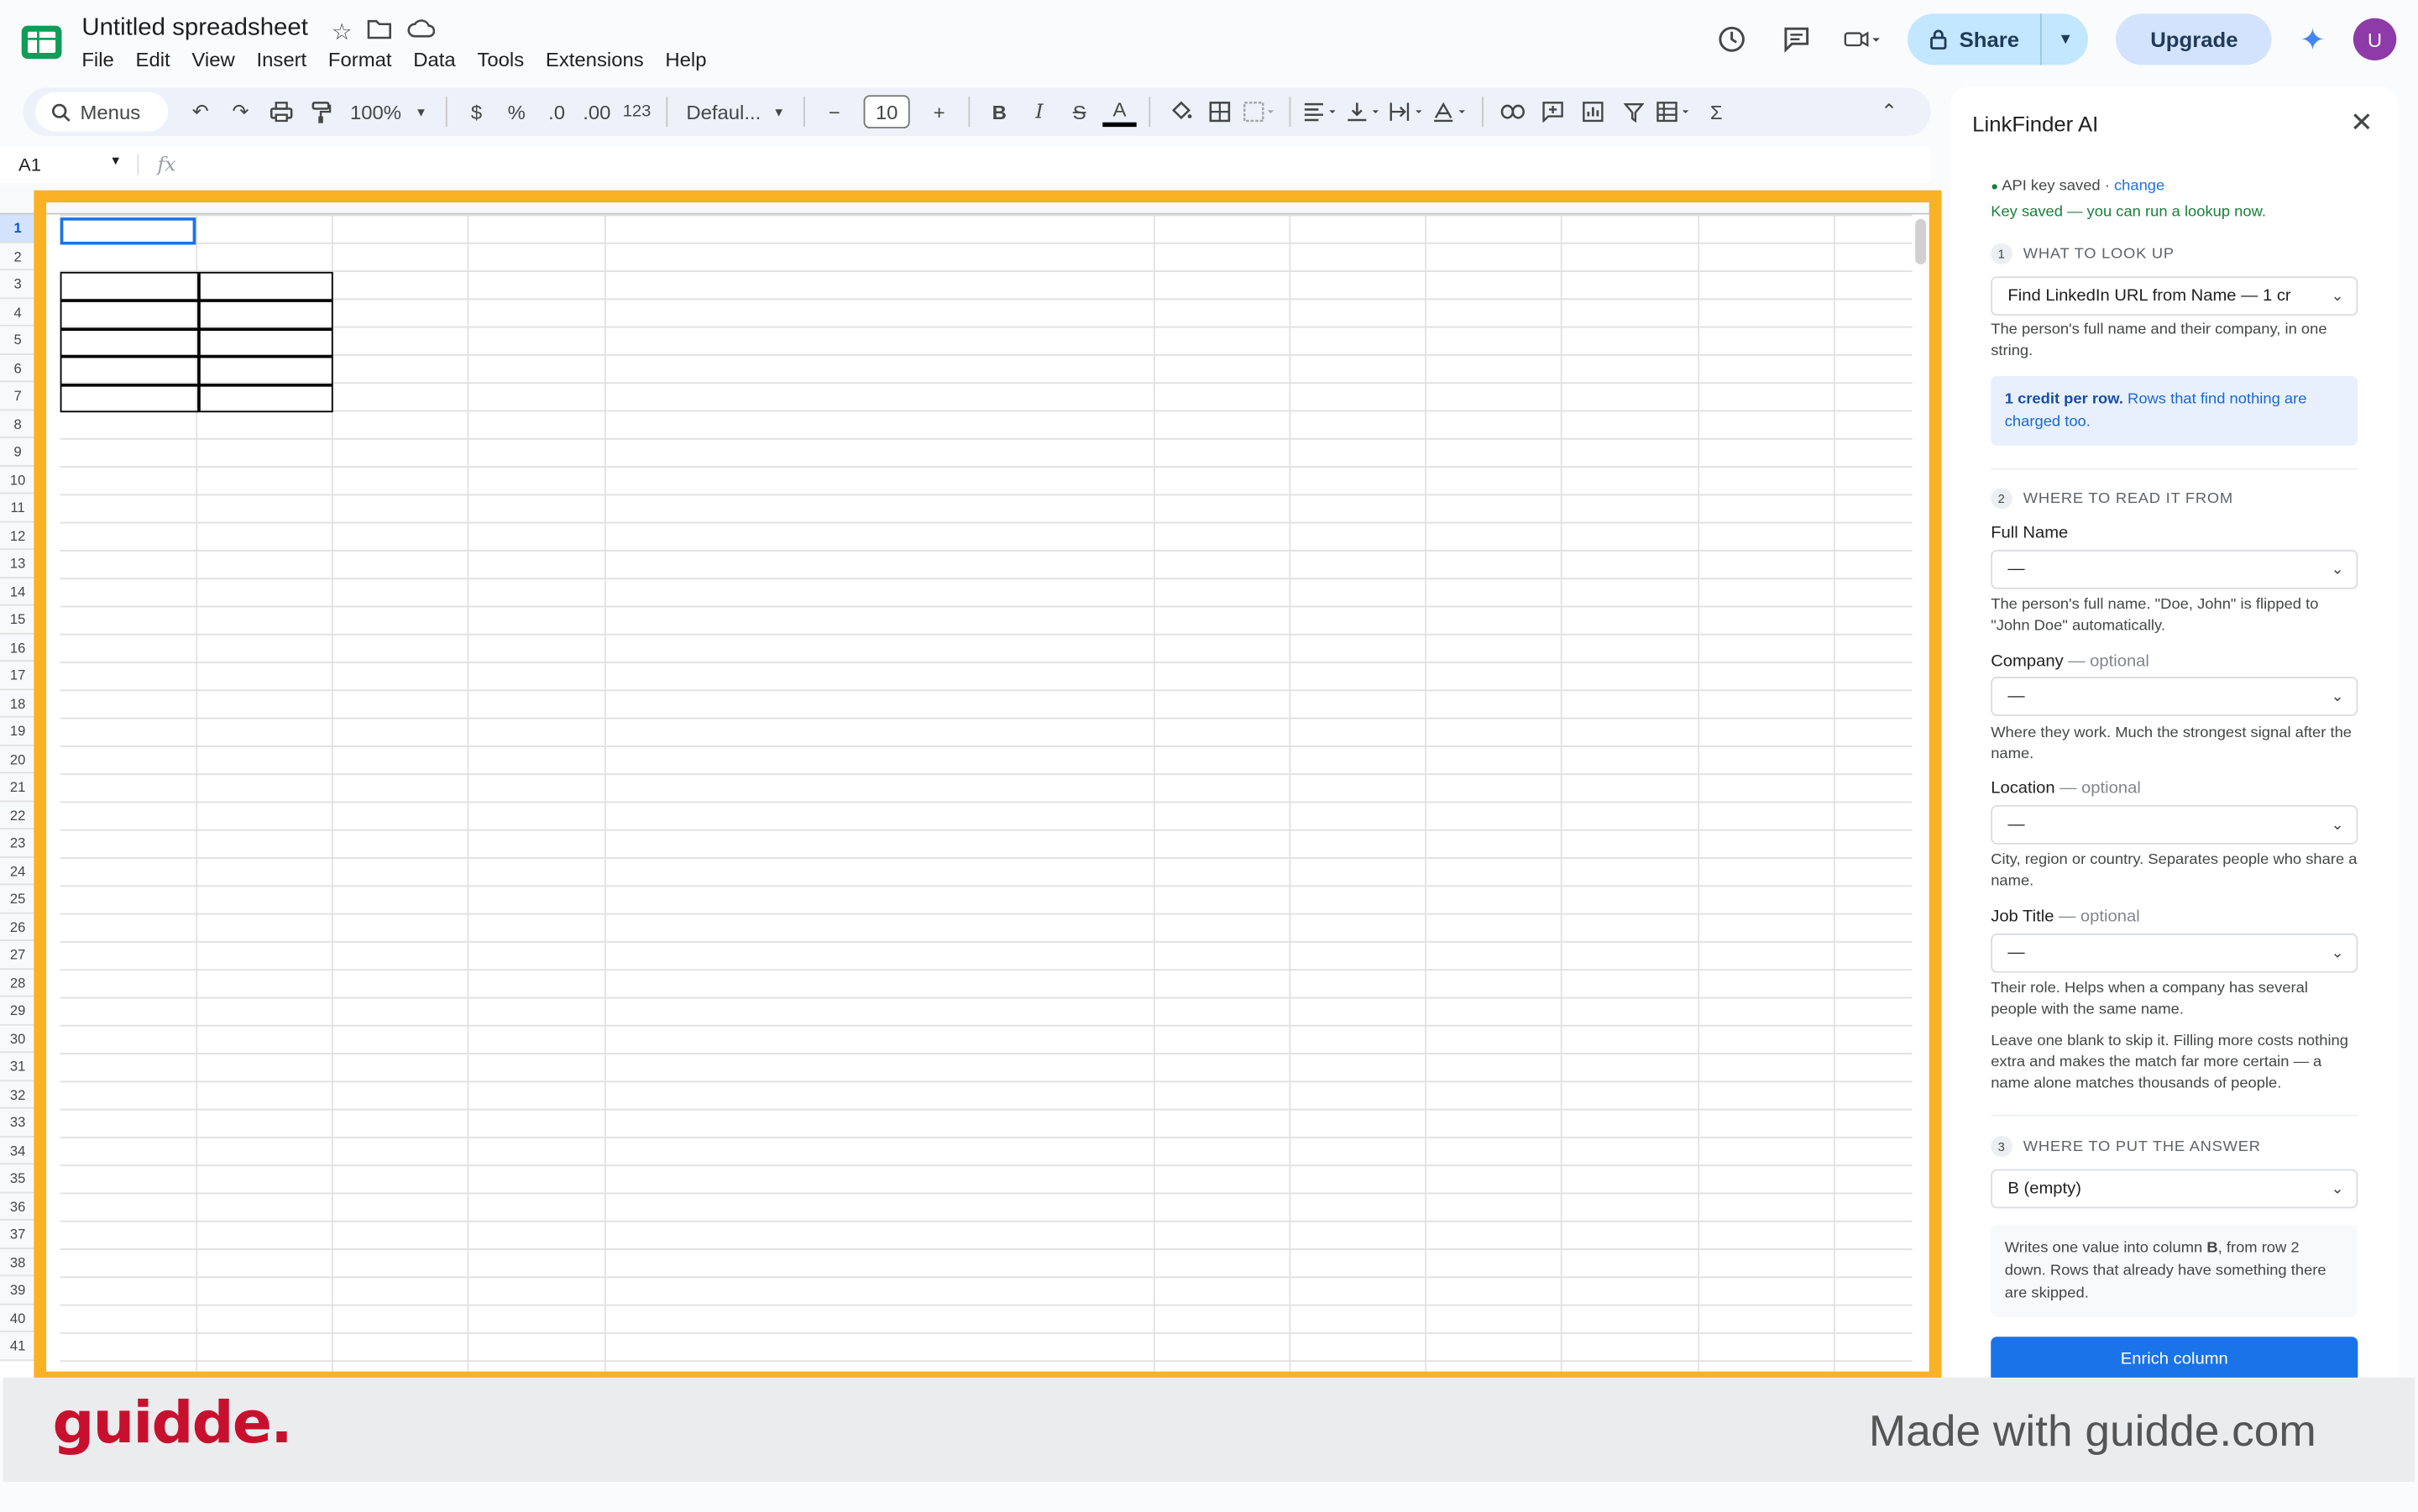  I want to click on meet-icon, so click(1861, 39).